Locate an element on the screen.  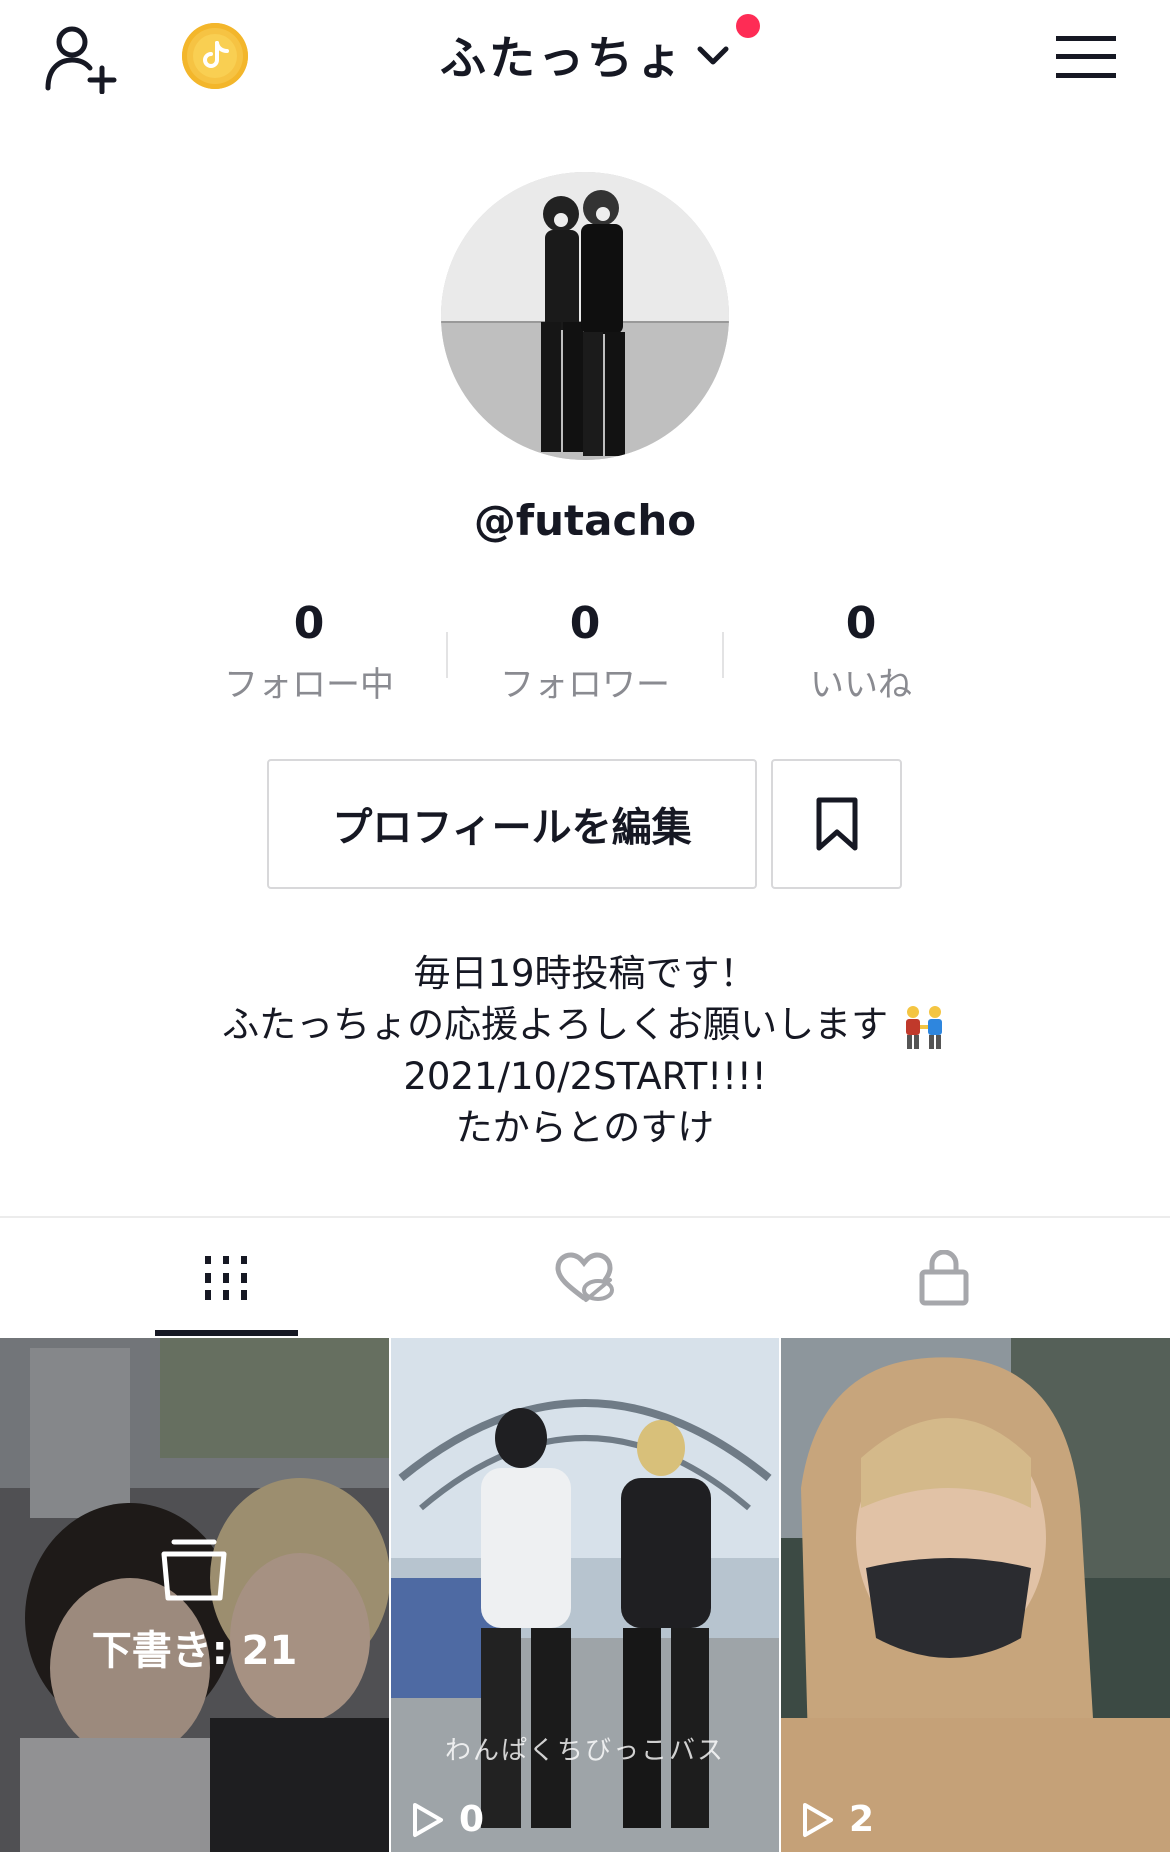
video-tile: わんぱくちびっこバス 0 is located at coordinates (585, 1595).